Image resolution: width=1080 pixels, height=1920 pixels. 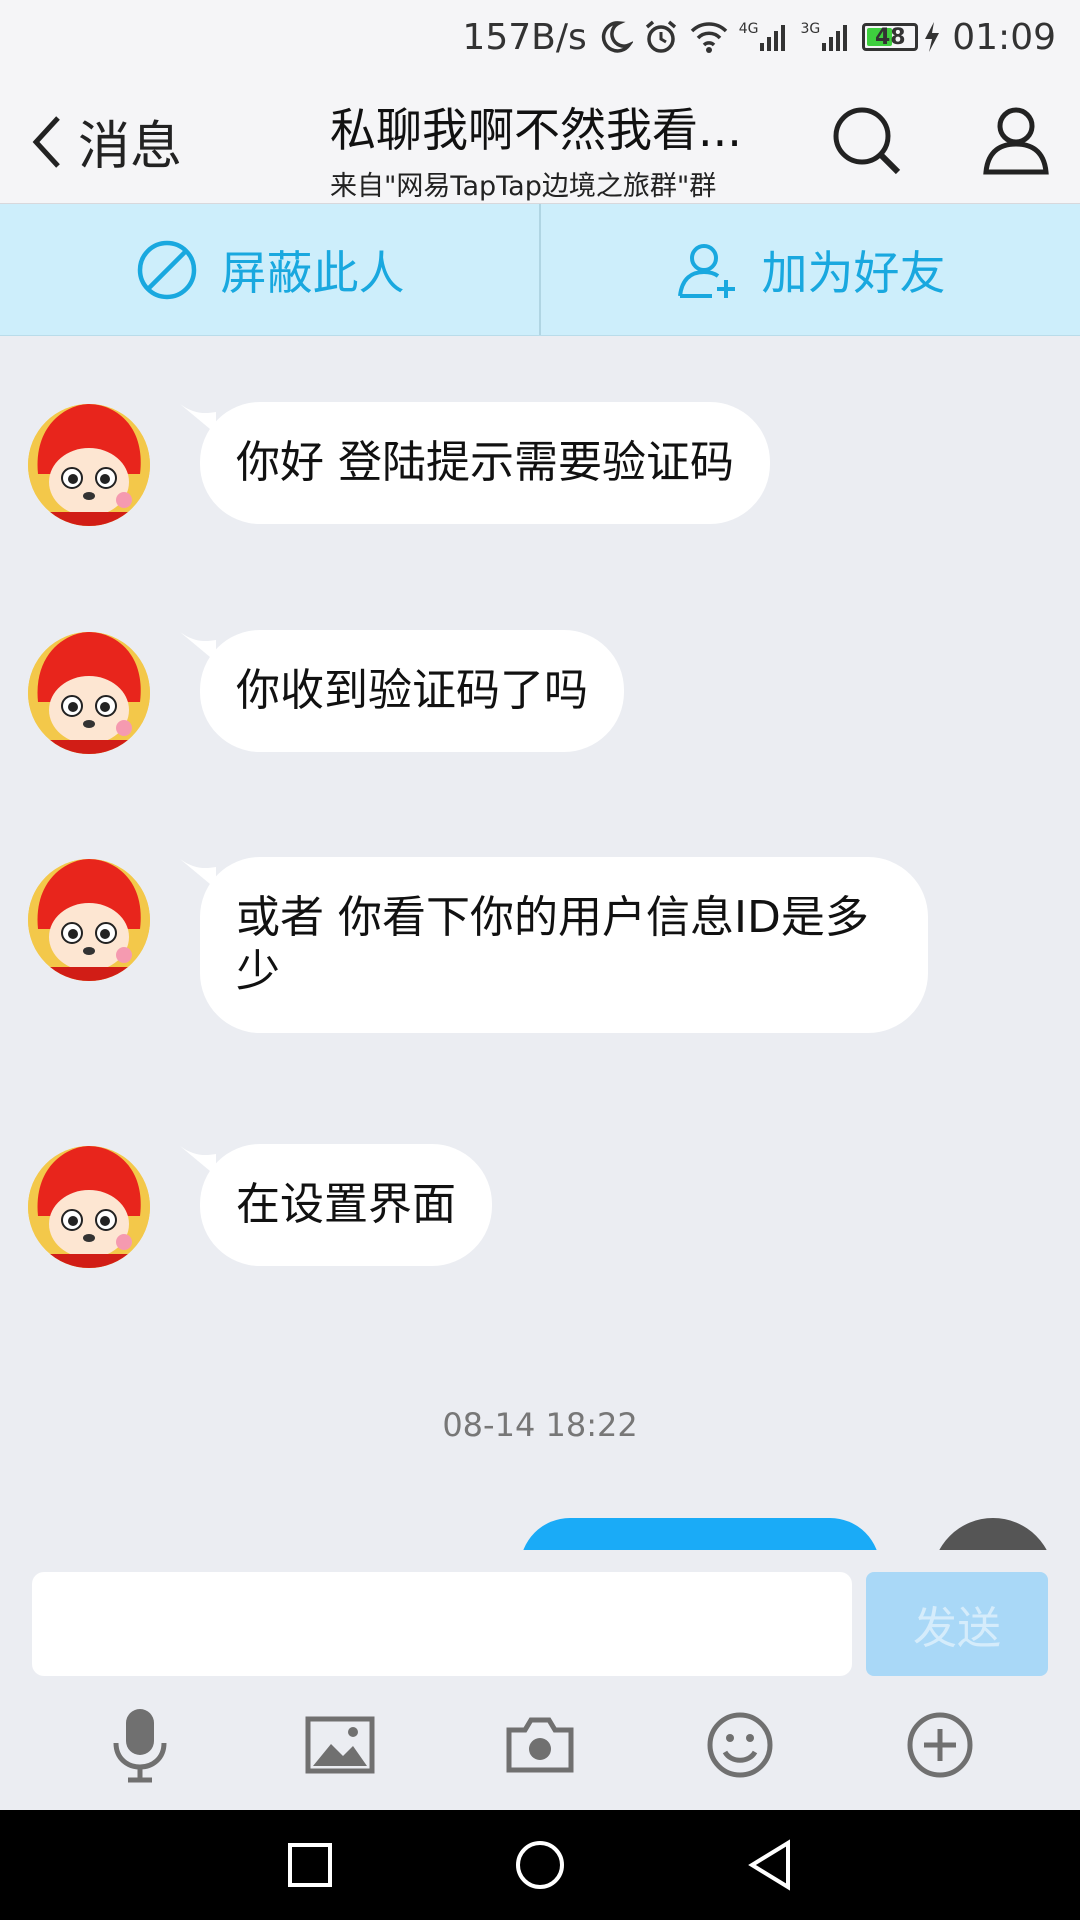 I want to click on charging-icon, so click(x=932, y=37).